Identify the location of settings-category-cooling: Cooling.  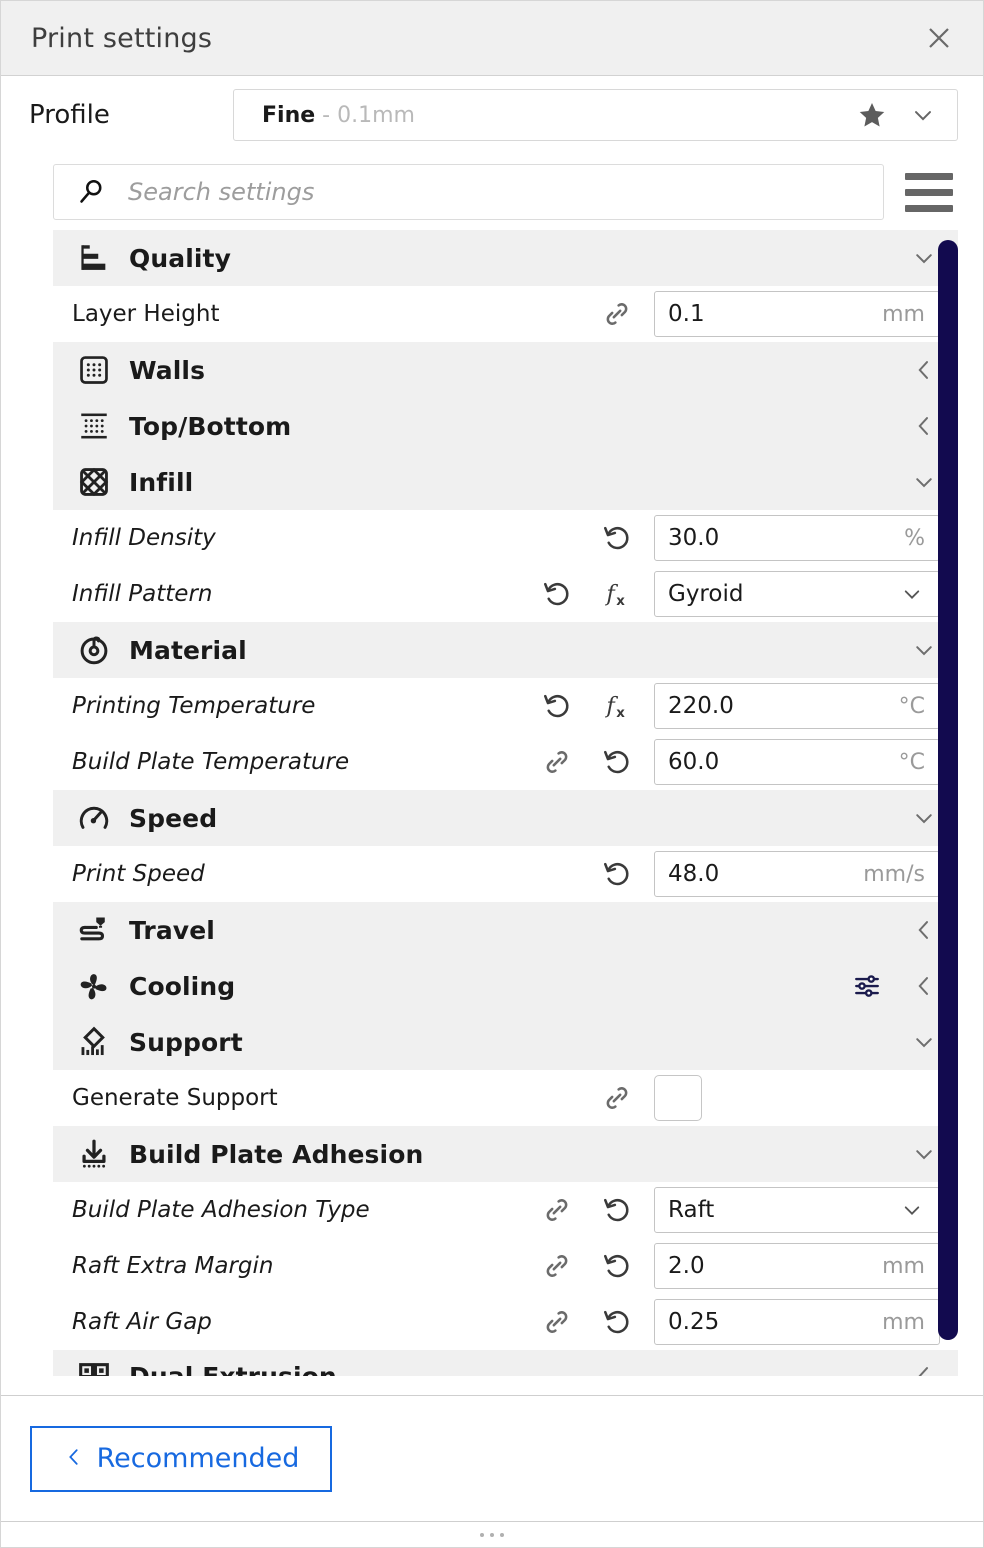
(505, 986).